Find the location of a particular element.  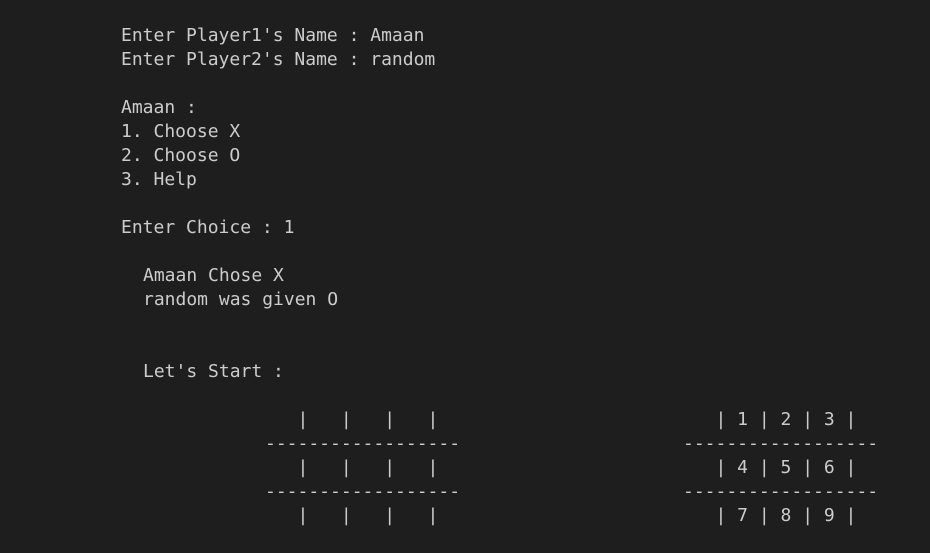

player1-symbol-result: Amaan Chose X is located at coordinates (213, 275).